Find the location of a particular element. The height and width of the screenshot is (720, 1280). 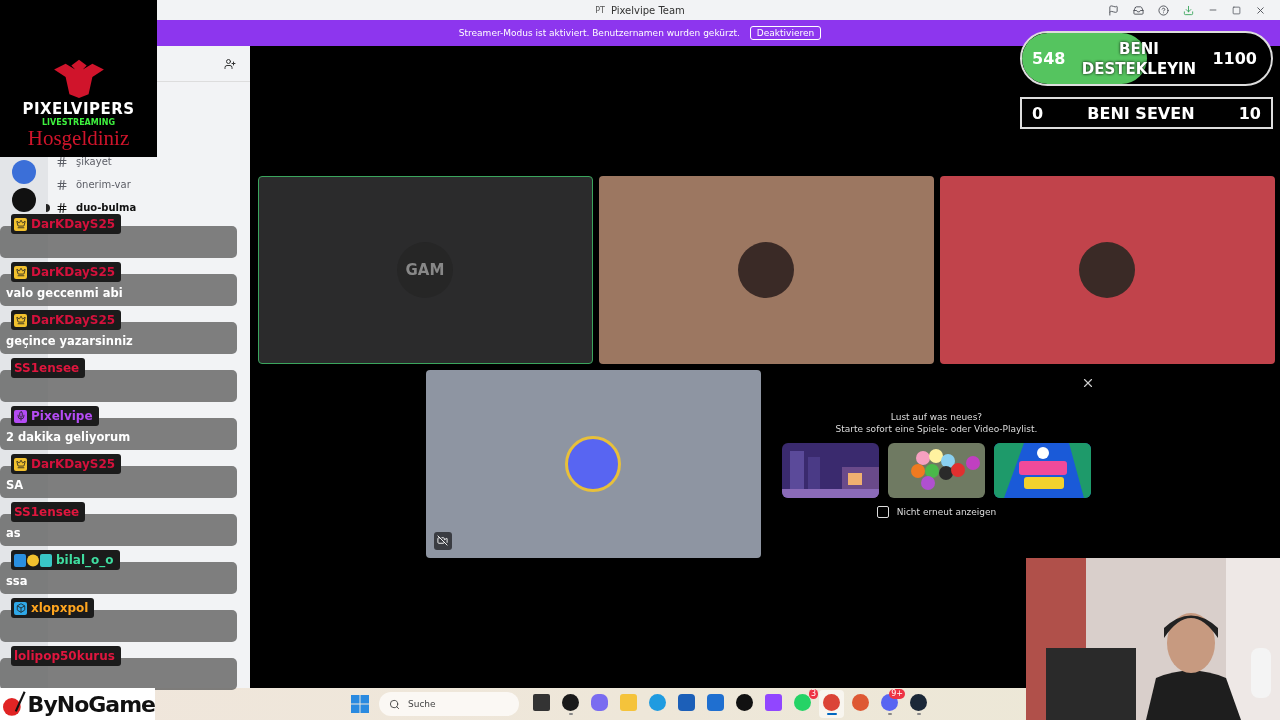

username: lolipop50kurus is located at coordinates (64, 656).